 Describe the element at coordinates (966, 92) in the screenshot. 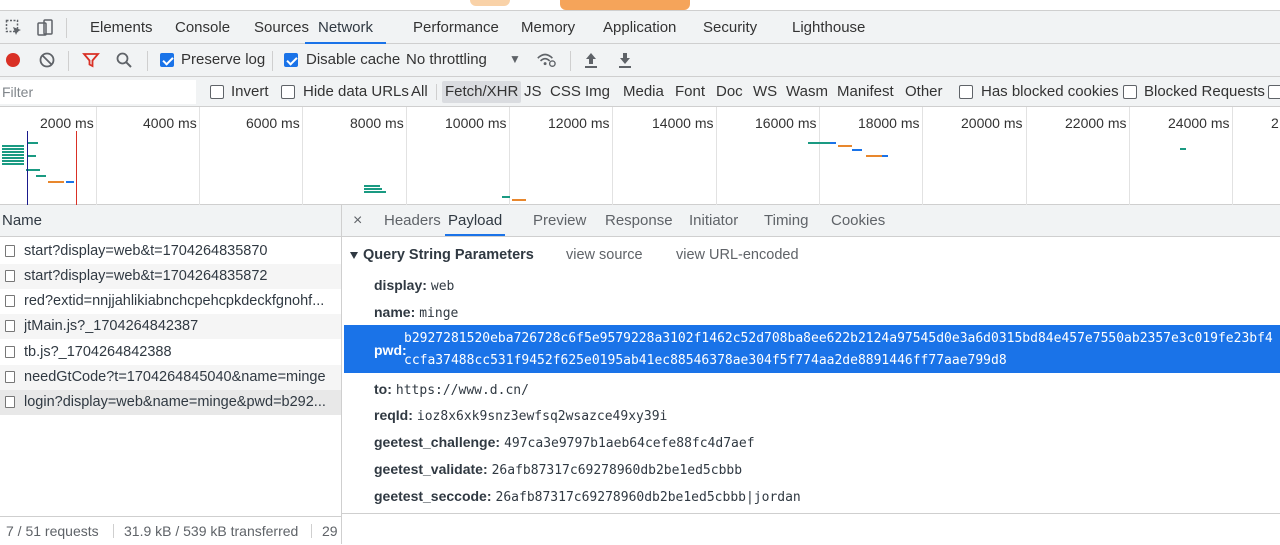

I see `has-blocked-cookies-checkbox` at that location.